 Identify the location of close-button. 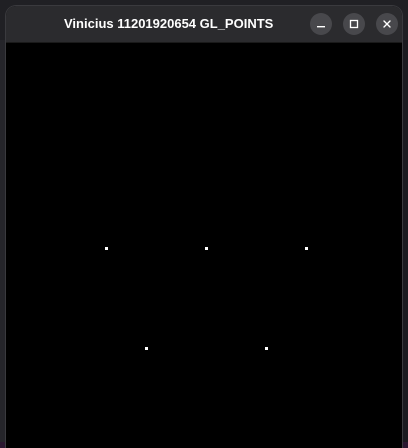
(387, 24).